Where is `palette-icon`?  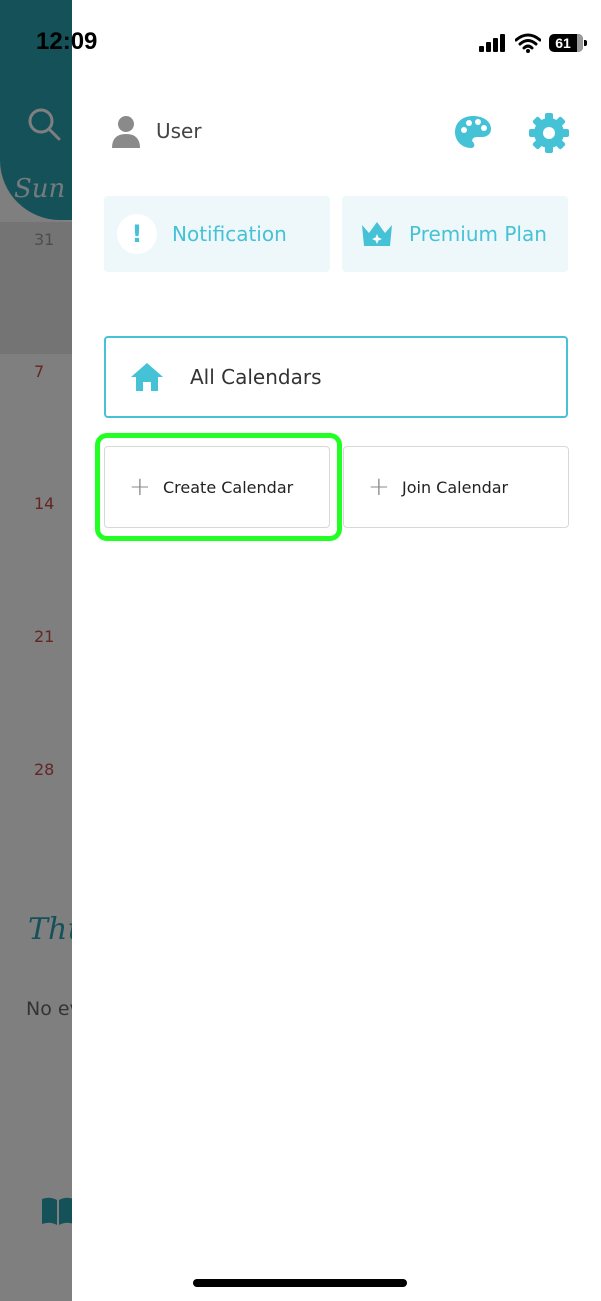 palette-icon is located at coordinates (473, 132).